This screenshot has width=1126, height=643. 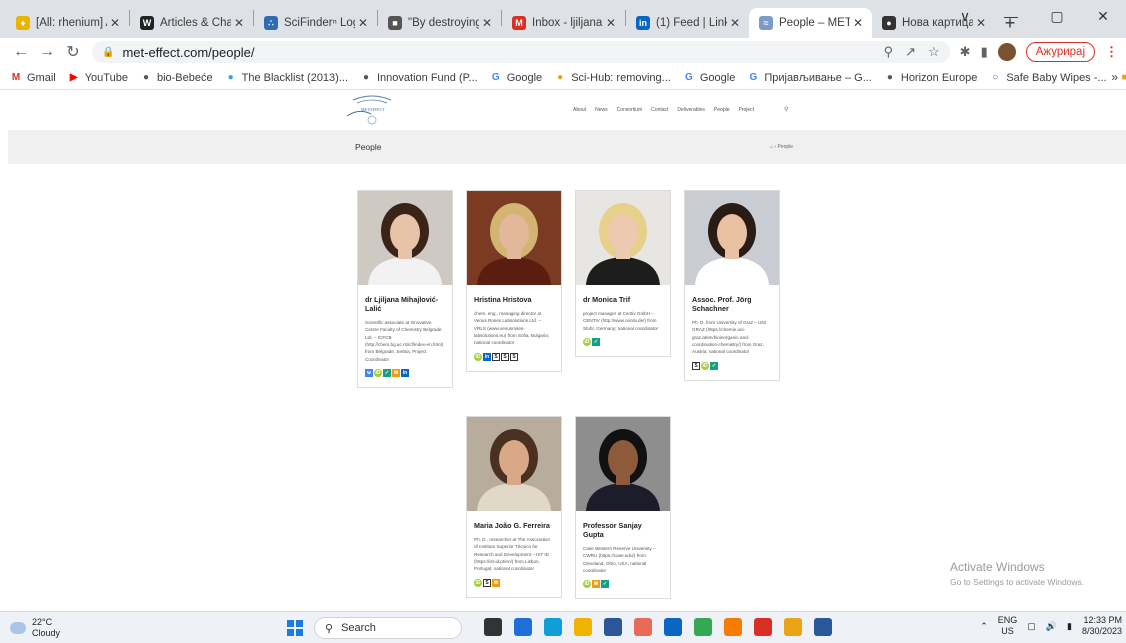 I want to click on extensions-puzzle-icon: ✱, so click(x=965, y=52).